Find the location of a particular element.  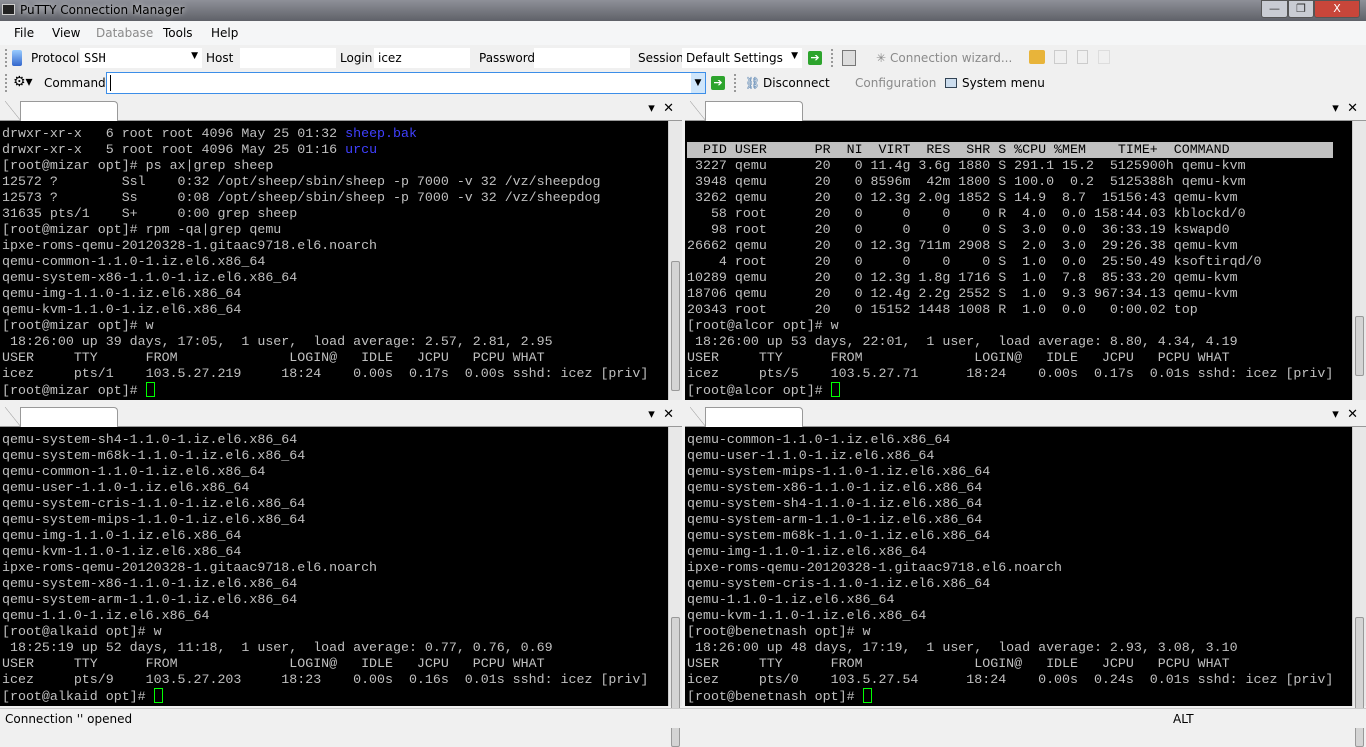

open-folder-icon is located at coordinates (1037, 57).